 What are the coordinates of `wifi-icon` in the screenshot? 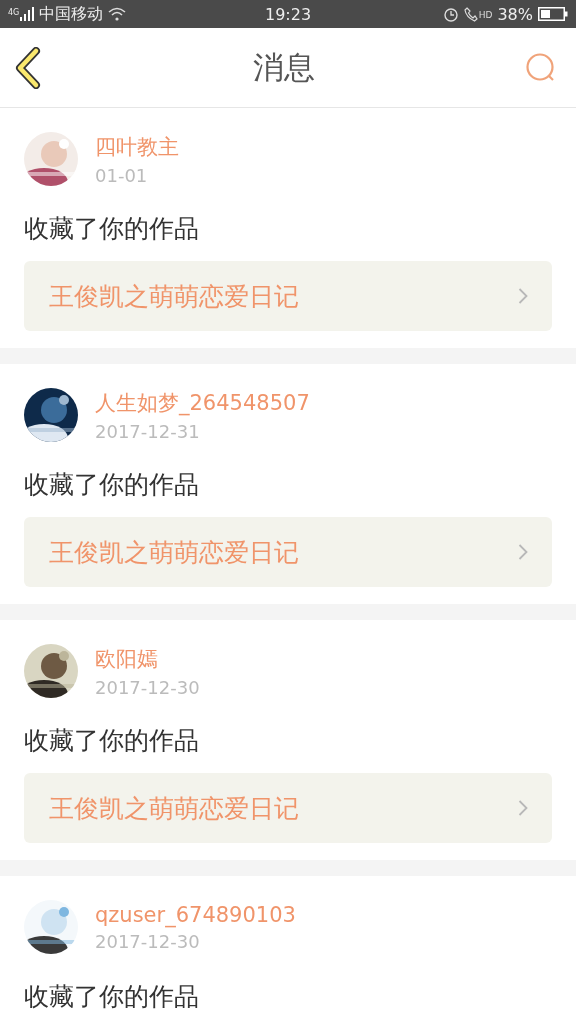 It's located at (117, 14).